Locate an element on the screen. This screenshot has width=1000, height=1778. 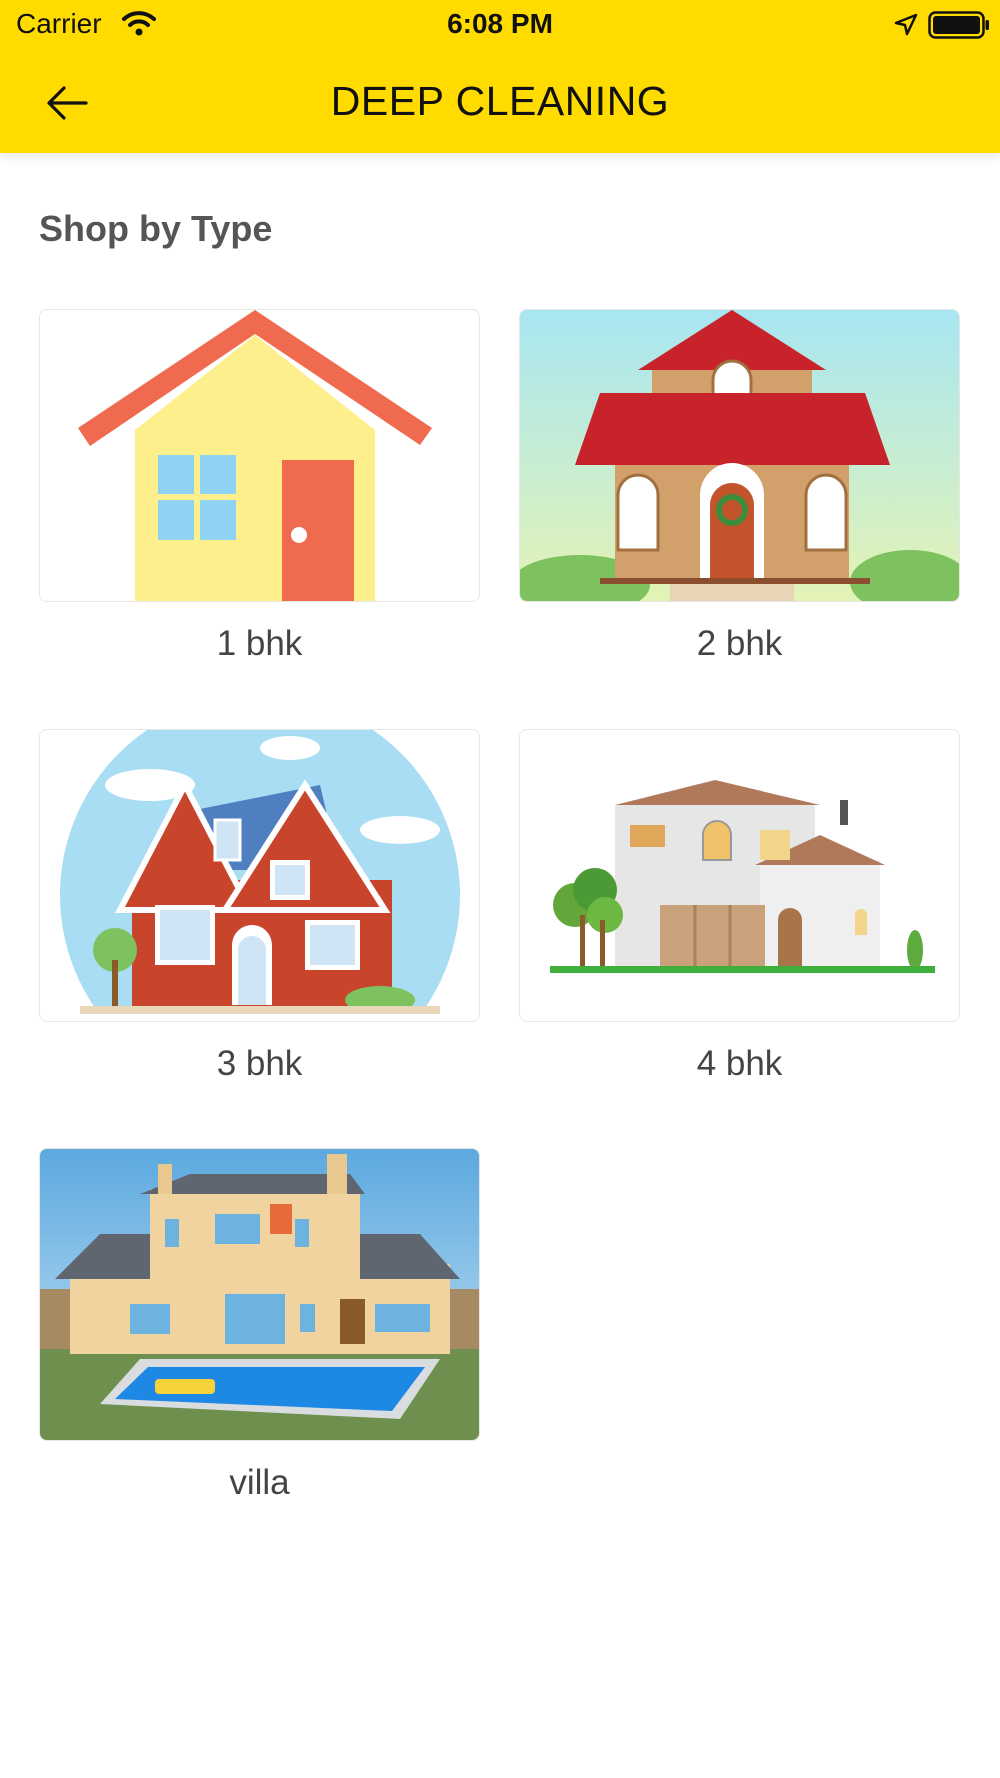
type-card-2bhk: 2 bhk is located at coordinates (739, 486).